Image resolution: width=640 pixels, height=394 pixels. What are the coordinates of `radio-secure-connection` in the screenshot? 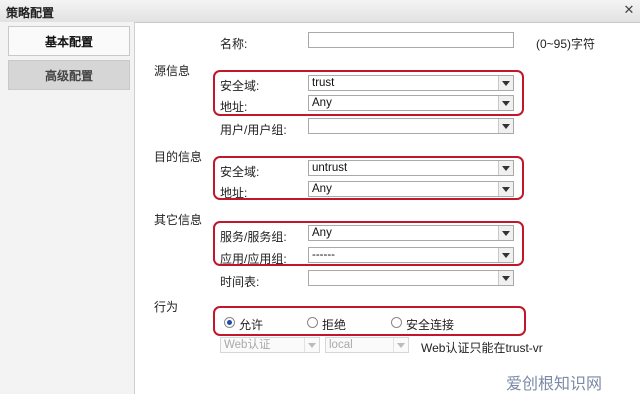 It's located at (396, 322).